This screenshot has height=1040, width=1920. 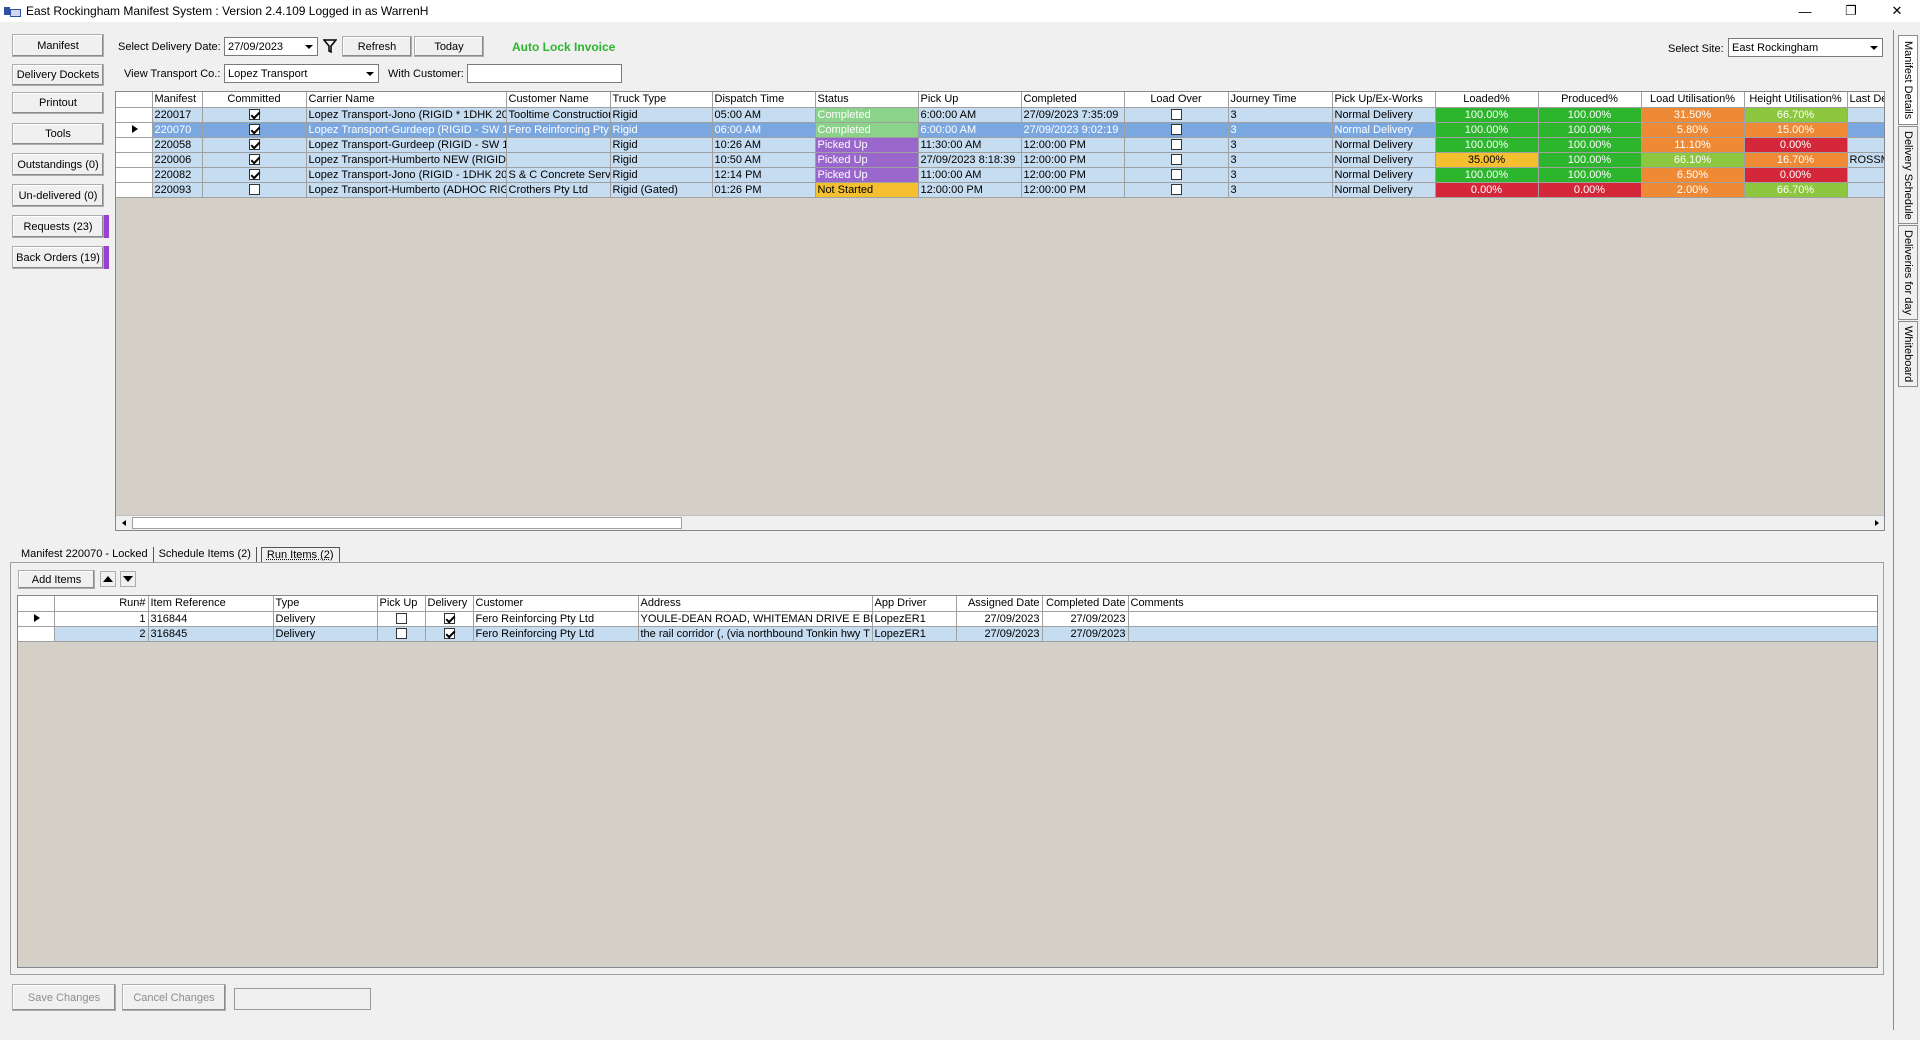 I want to click on undelivered-button: Un-delivered (0), so click(x=58, y=195).